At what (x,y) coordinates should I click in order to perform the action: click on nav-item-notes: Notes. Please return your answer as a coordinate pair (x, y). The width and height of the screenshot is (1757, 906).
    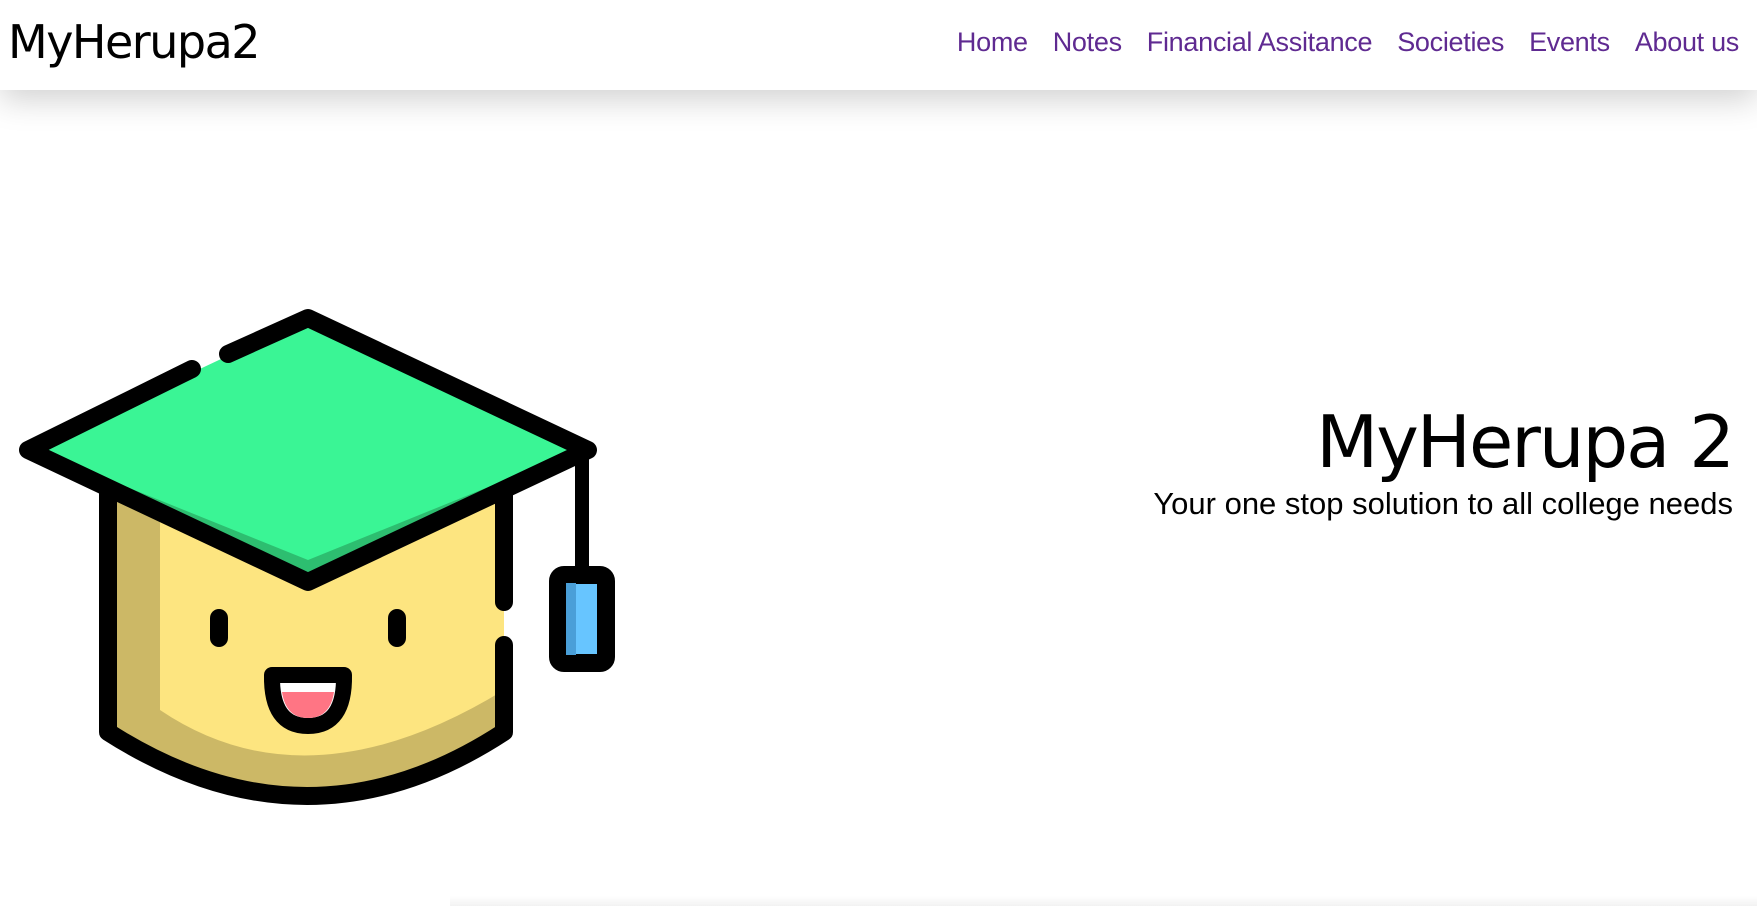
    Looking at the image, I should click on (1087, 42).